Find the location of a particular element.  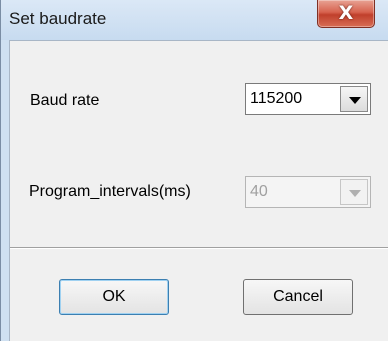

program-intervals-value: 40 is located at coordinates (259, 191).